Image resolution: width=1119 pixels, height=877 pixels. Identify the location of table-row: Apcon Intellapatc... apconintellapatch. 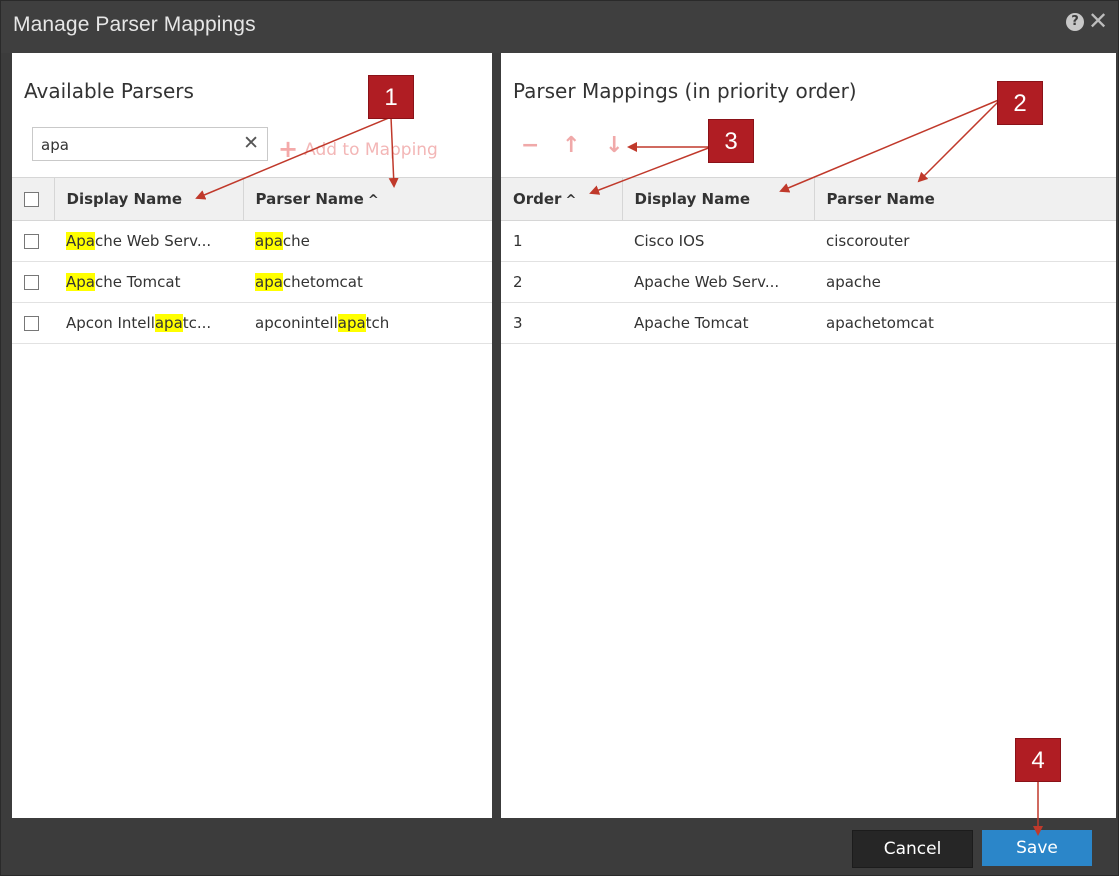
(252, 323).